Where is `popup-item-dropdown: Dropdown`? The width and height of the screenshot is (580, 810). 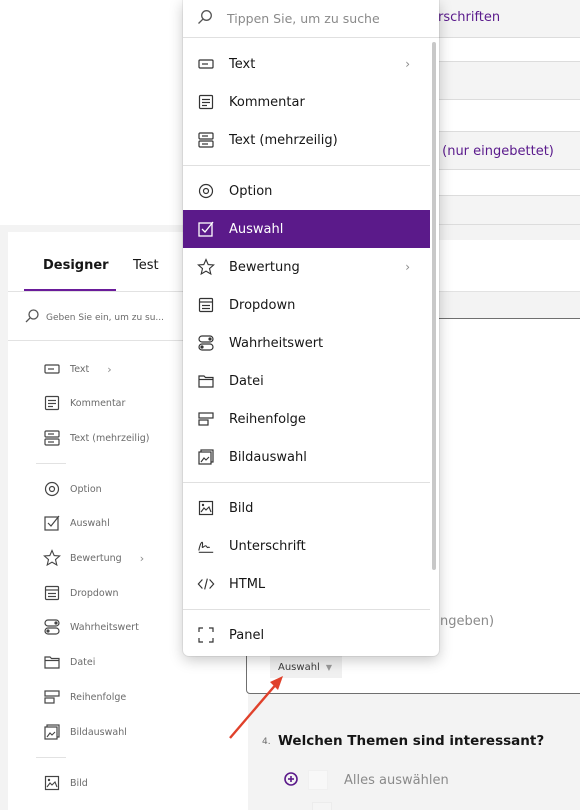
popup-item-dropdown: Dropdown is located at coordinates (306, 305).